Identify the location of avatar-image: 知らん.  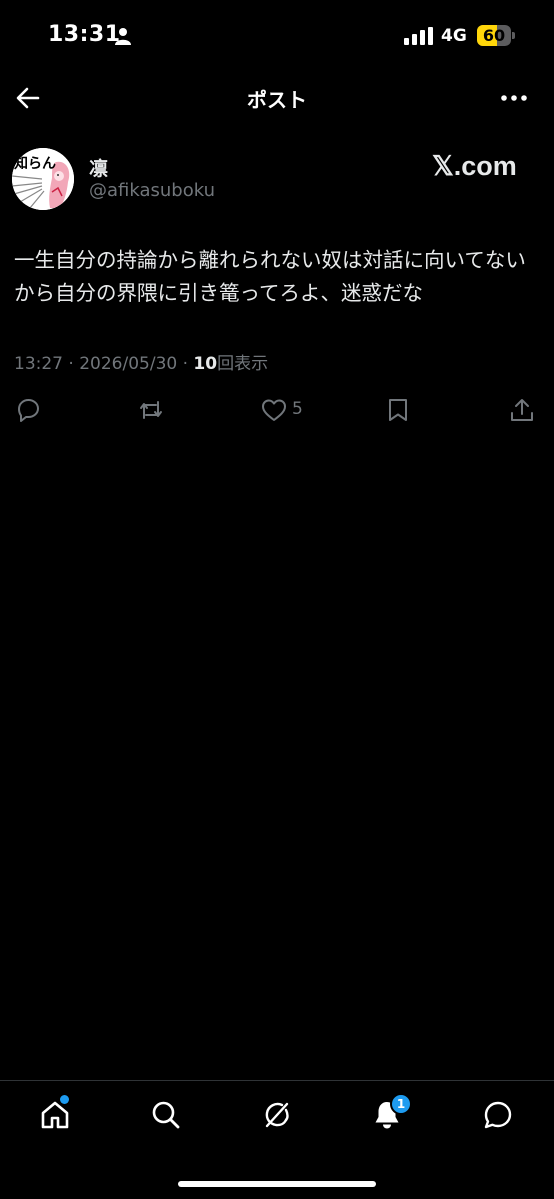
(43, 179).